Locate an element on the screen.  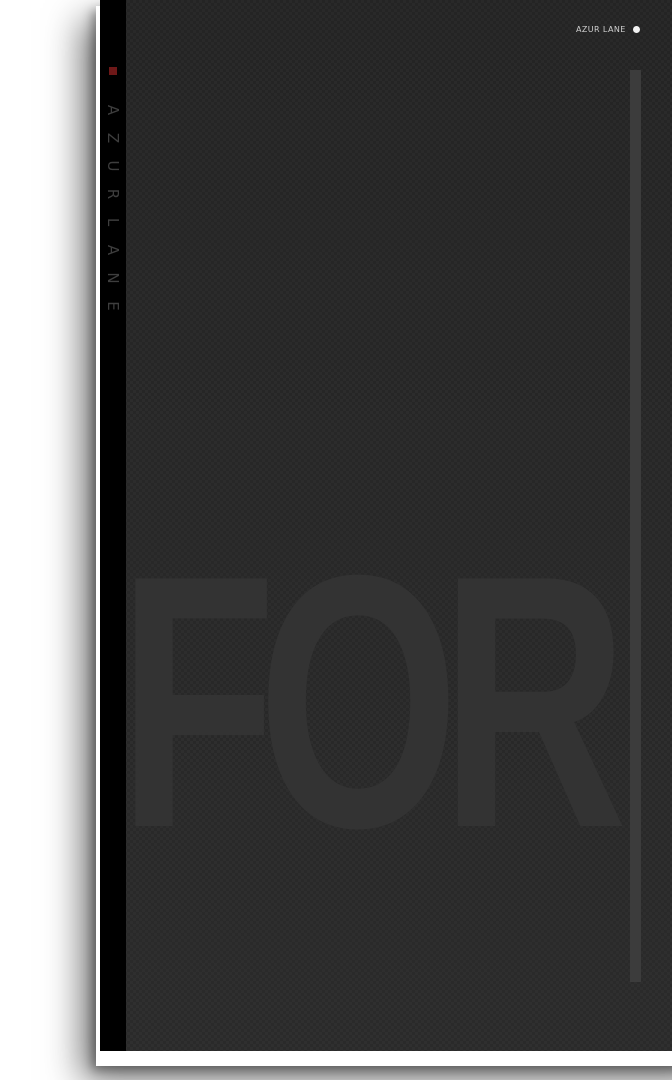
dot-icon is located at coordinates (636, 29).